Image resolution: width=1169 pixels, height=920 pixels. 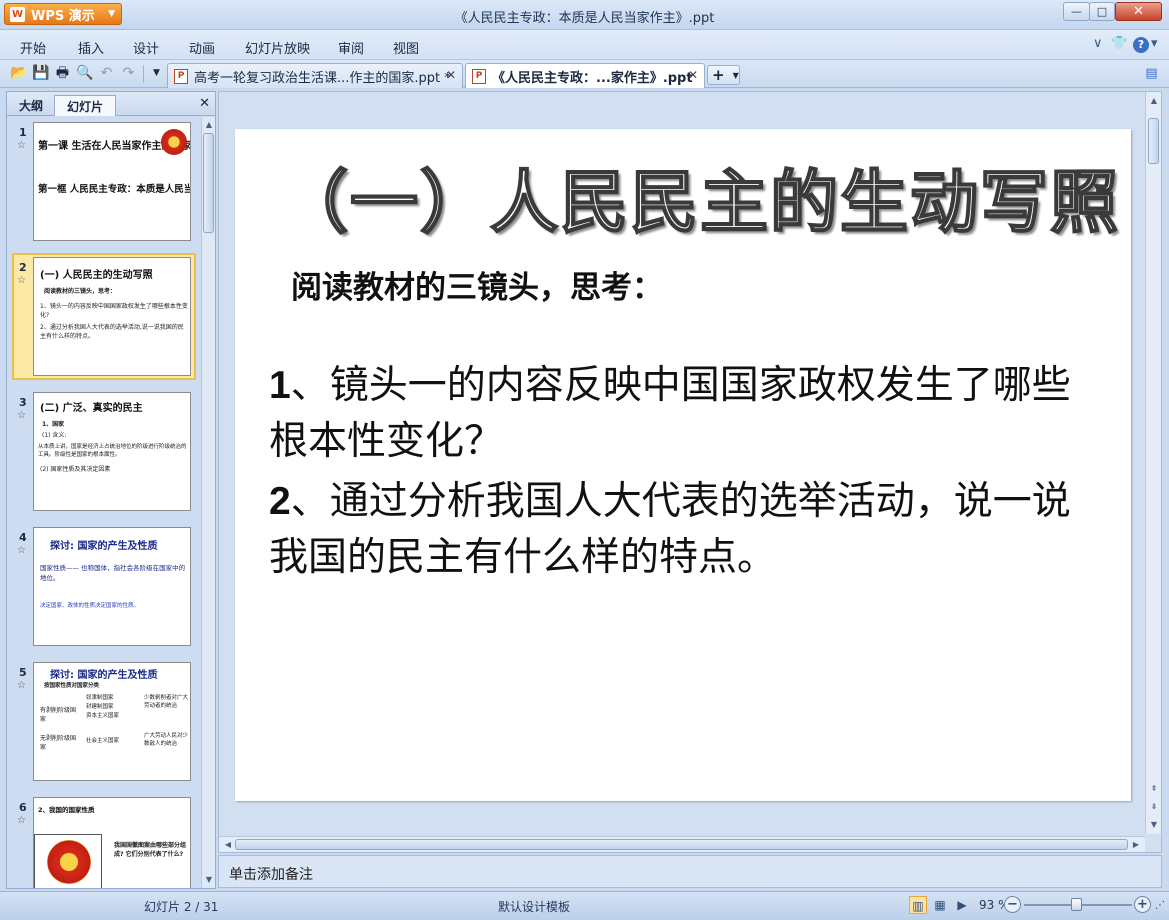 I want to click on thumbnail-scrollbar: ▲ ▼, so click(x=208, y=502).